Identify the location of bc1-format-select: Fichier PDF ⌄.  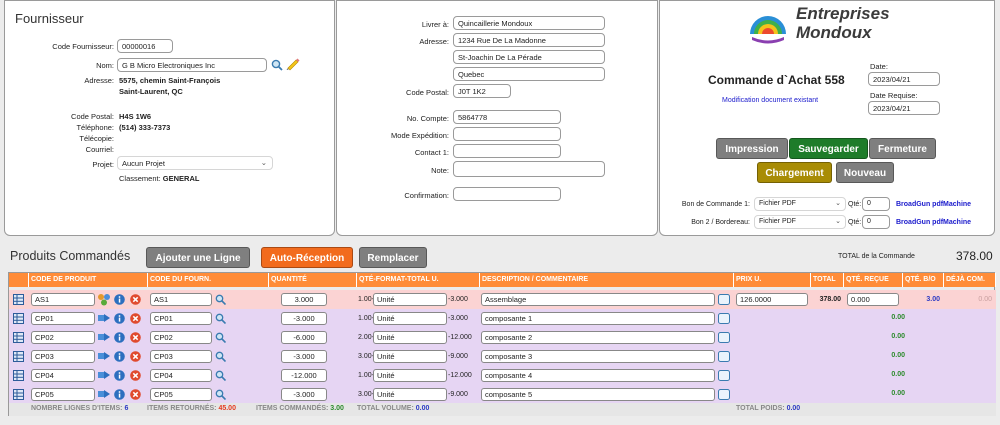
(800, 204).